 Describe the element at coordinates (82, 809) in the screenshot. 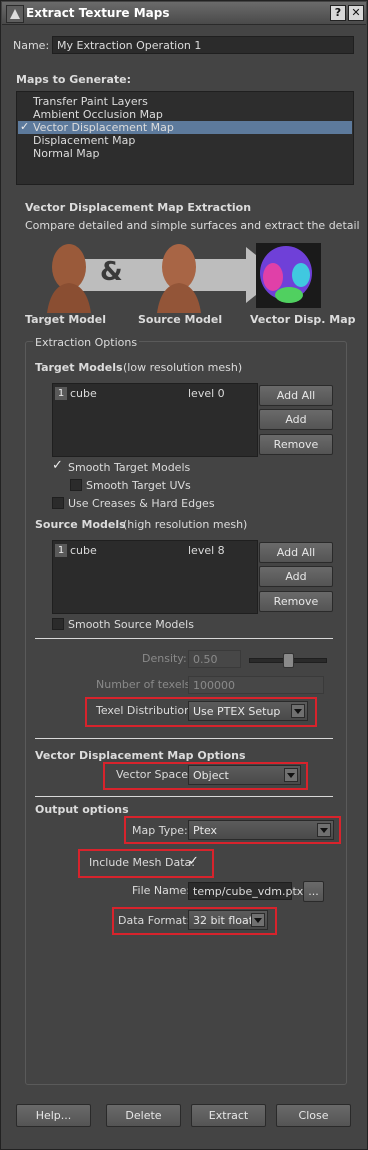

I see `output-options-heading: Output options` at that location.